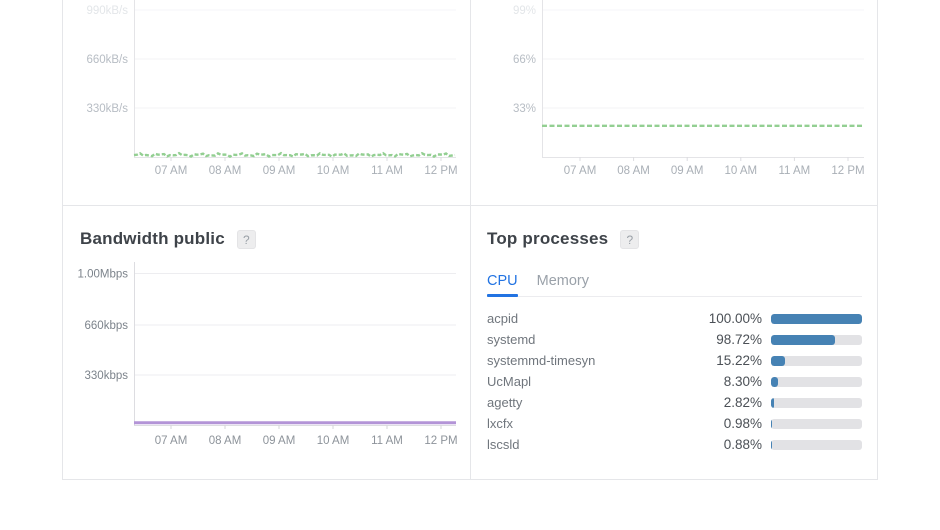 This screenshot has height=530, width=940. Describe the element at coordinates (524, 109) in the screenshot. I see `y-tick-label: 33%` at that location.